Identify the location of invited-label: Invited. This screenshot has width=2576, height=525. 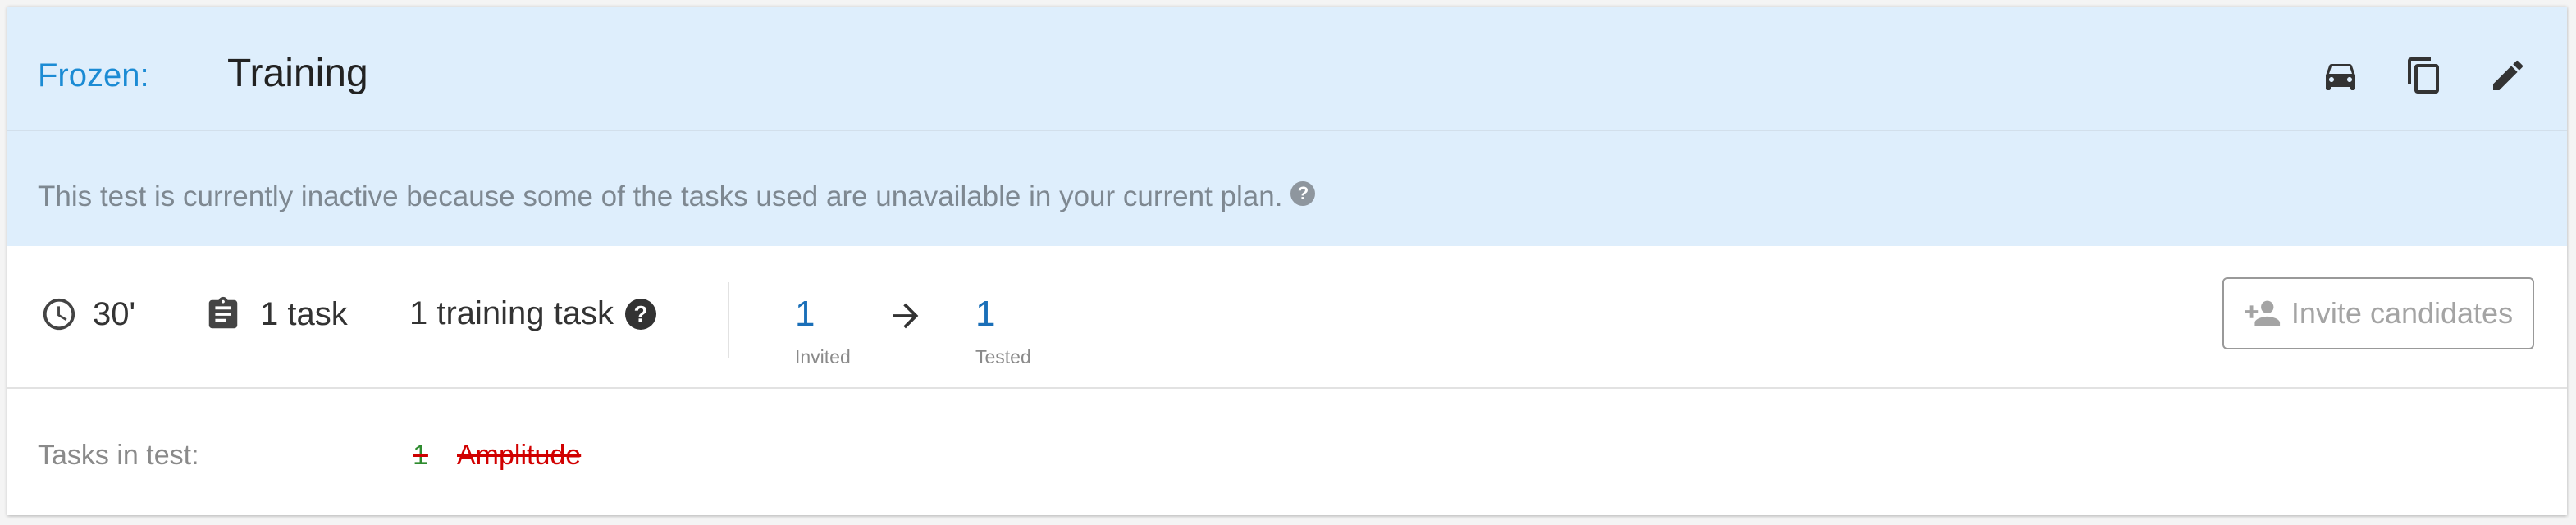
(823, 357).